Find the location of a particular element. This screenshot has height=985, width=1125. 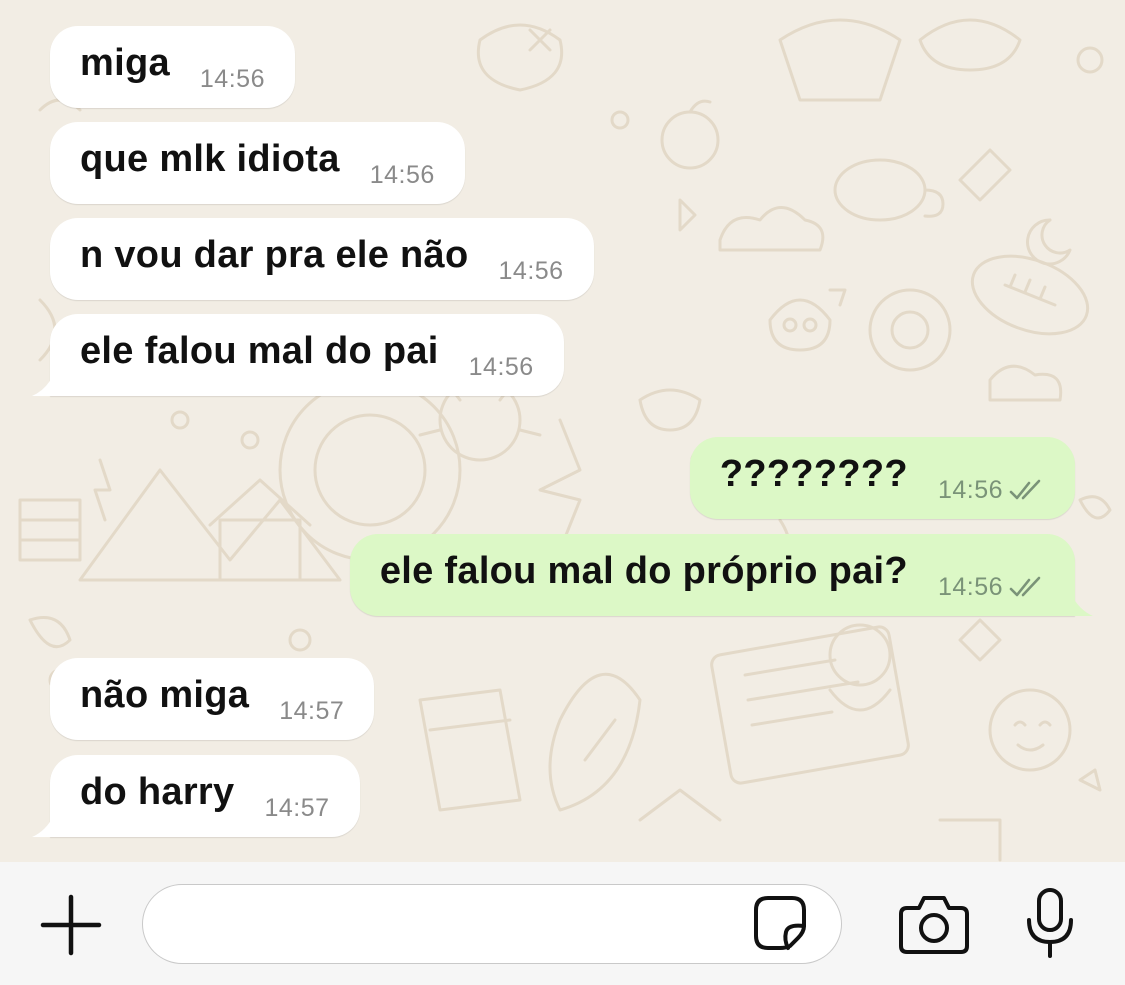

message-text: ???????? is located at coordinates (813, 473).